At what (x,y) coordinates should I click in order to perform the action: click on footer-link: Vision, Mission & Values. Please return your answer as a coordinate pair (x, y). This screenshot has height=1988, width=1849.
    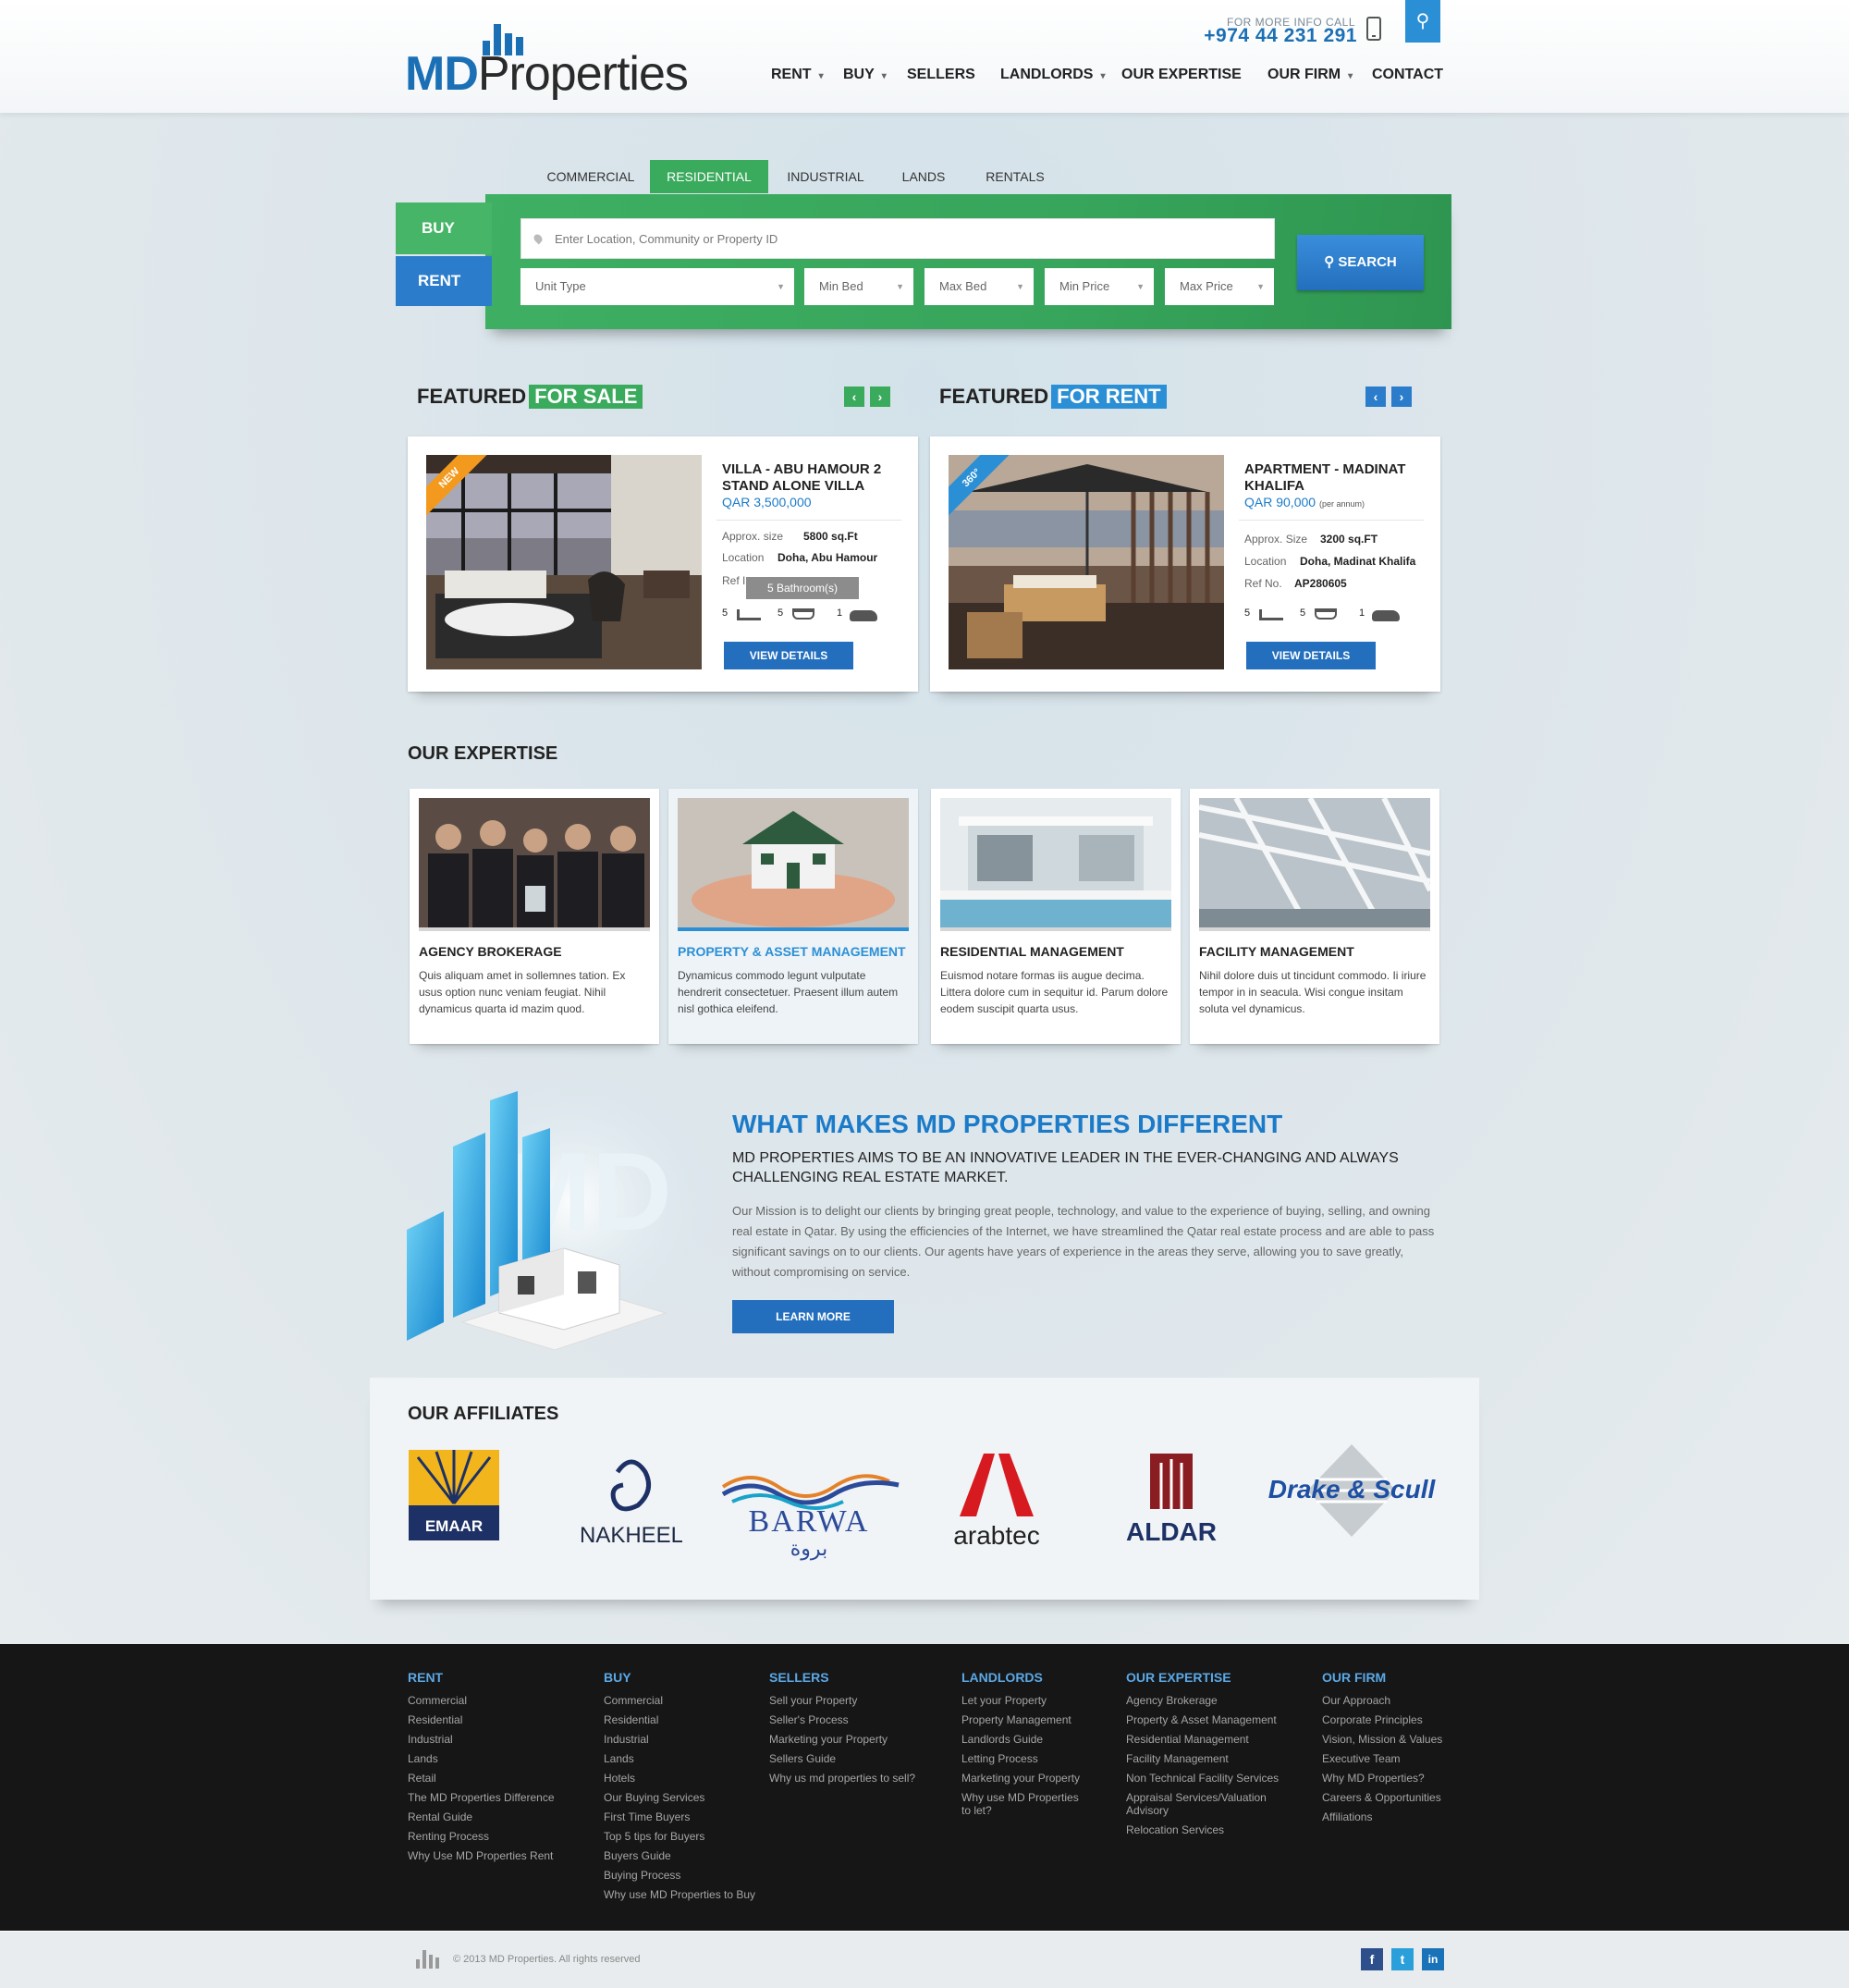
    Looking at the image, I should click on (1382, 1739).